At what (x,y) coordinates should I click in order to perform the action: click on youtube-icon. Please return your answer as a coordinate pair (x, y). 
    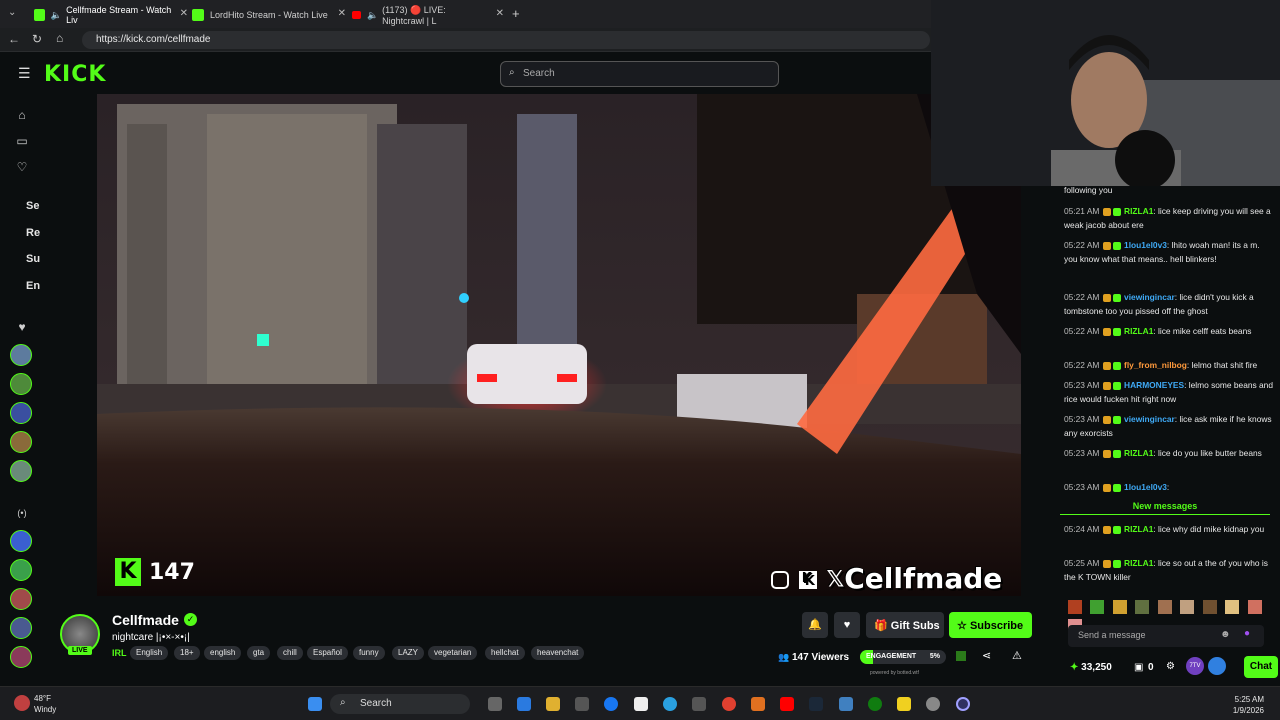
    Looking at the image, I should click on (787, 704).